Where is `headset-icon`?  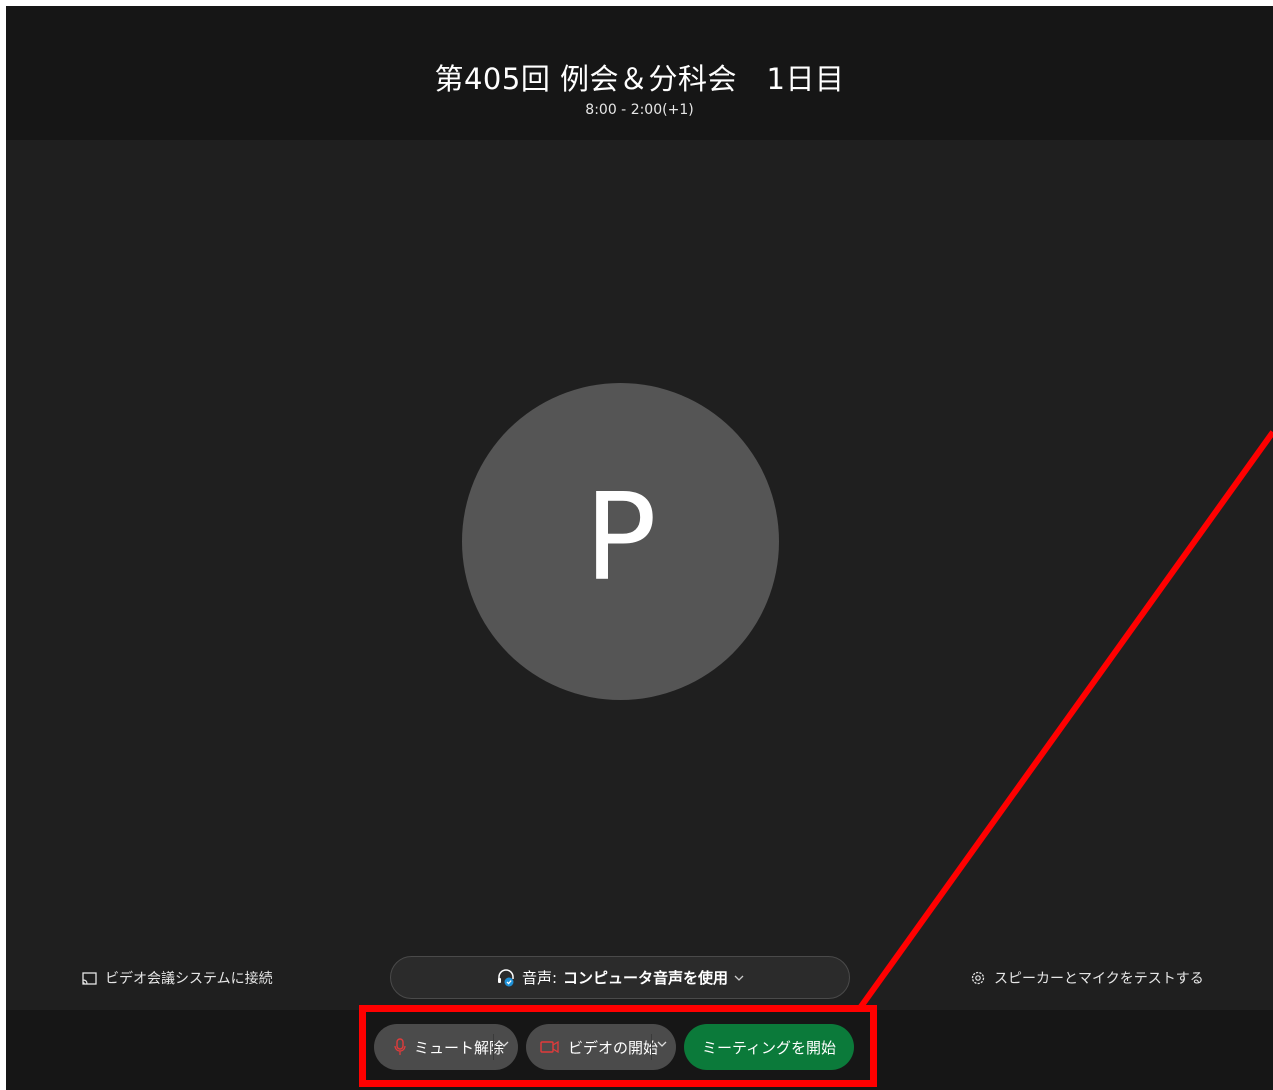 headset-icon is located at coordinates (505, 977).